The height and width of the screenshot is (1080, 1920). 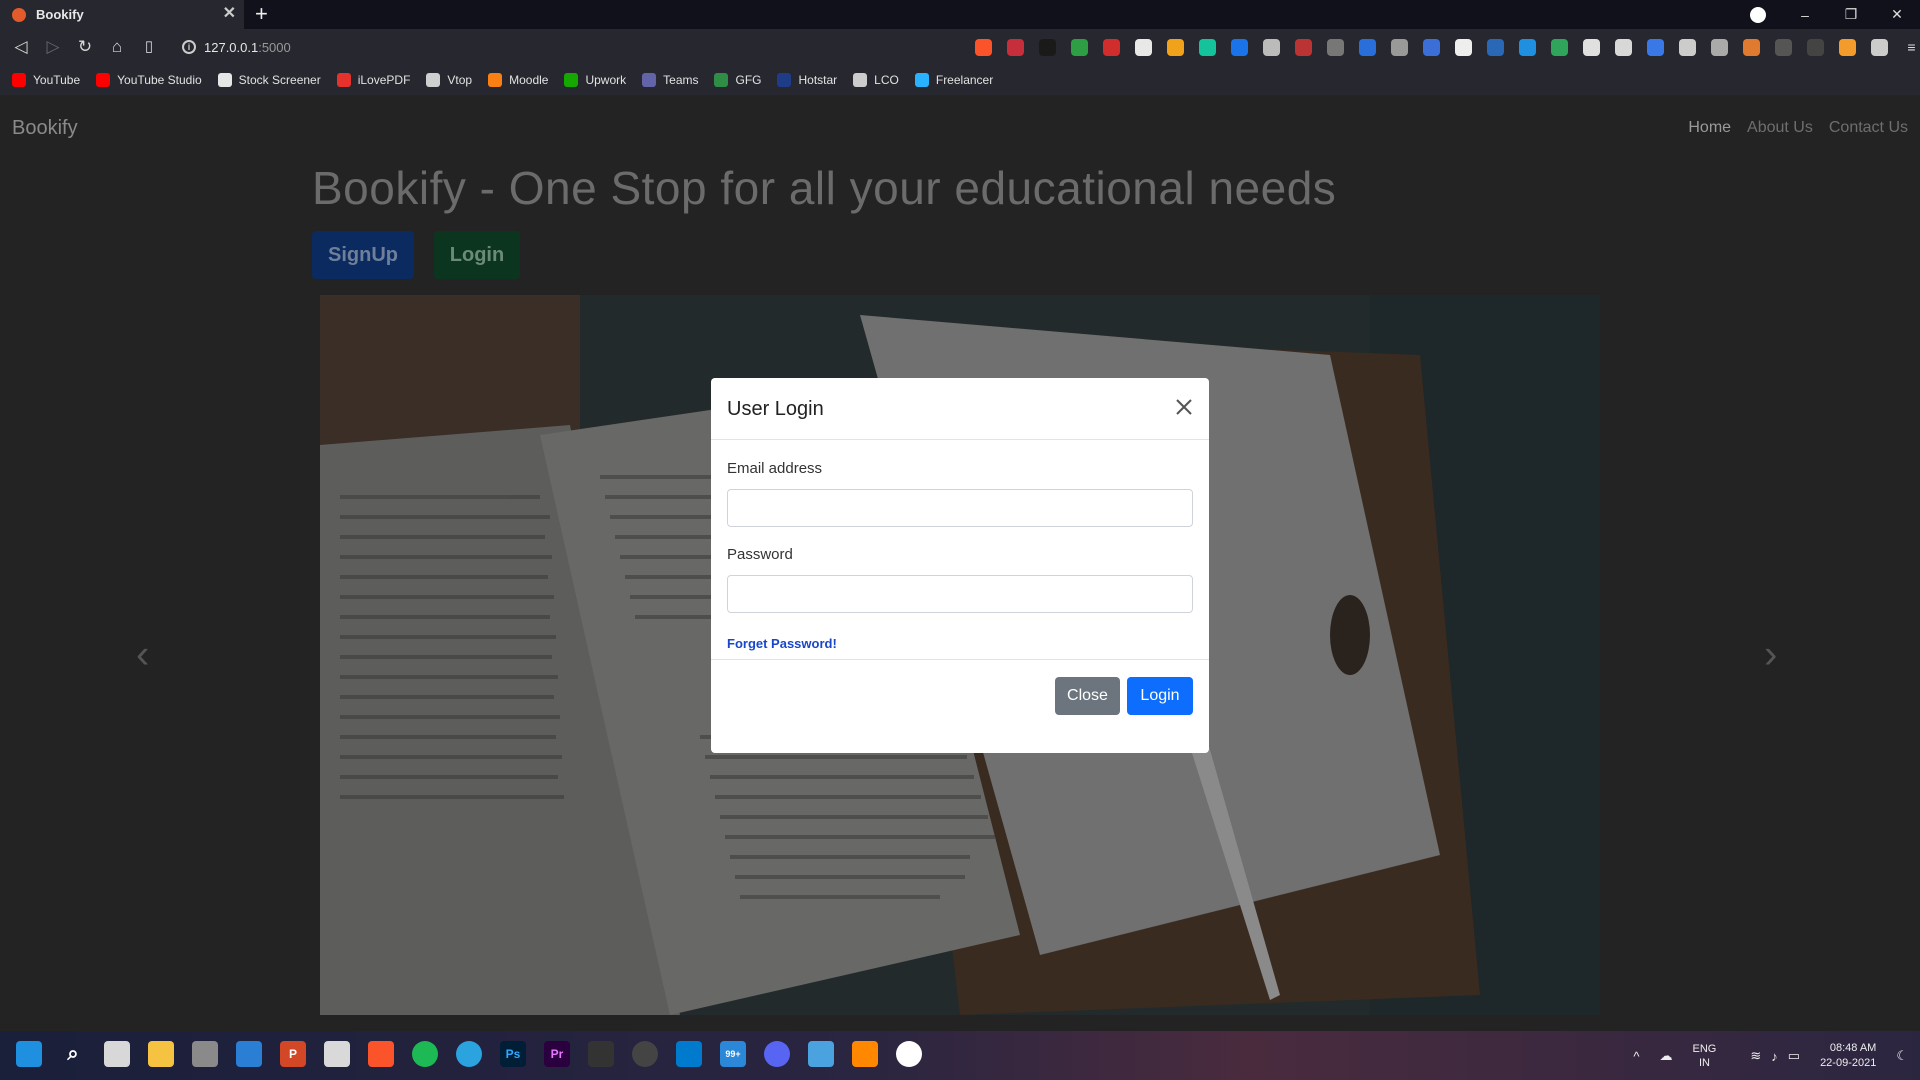 What do you see at coordinates (1111, 47) in the screenshot?
I see `extension-red-icon` at bounding box center [1111, 47].